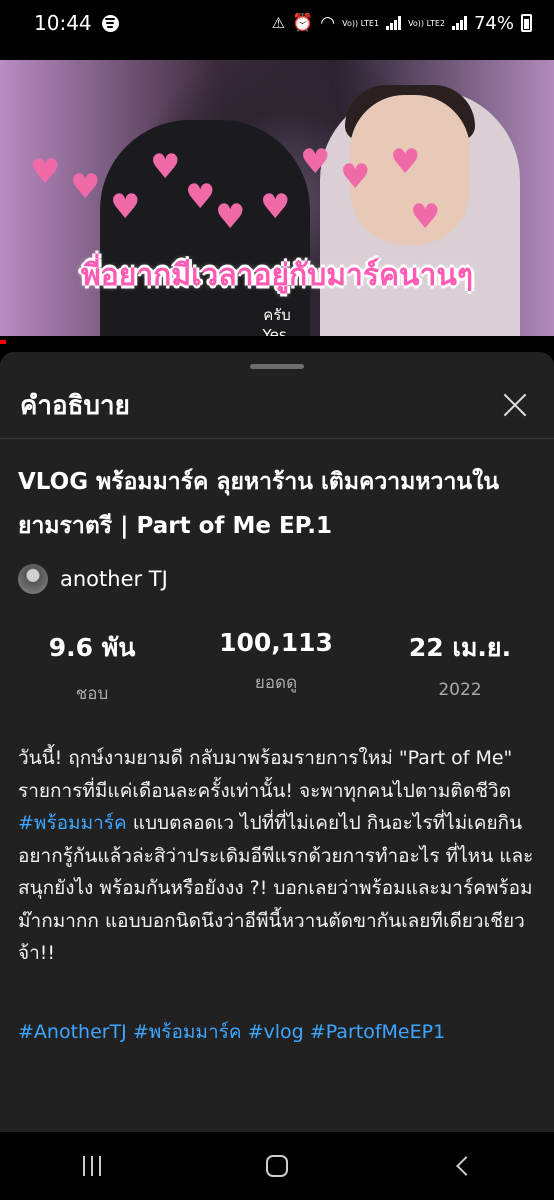 The width and height of the screenshot is (554, 1200). What do you see at coordinates (460, 690) in the screenshot?
I see `stat-date-year: 2022` at bounding box center [460, 690].